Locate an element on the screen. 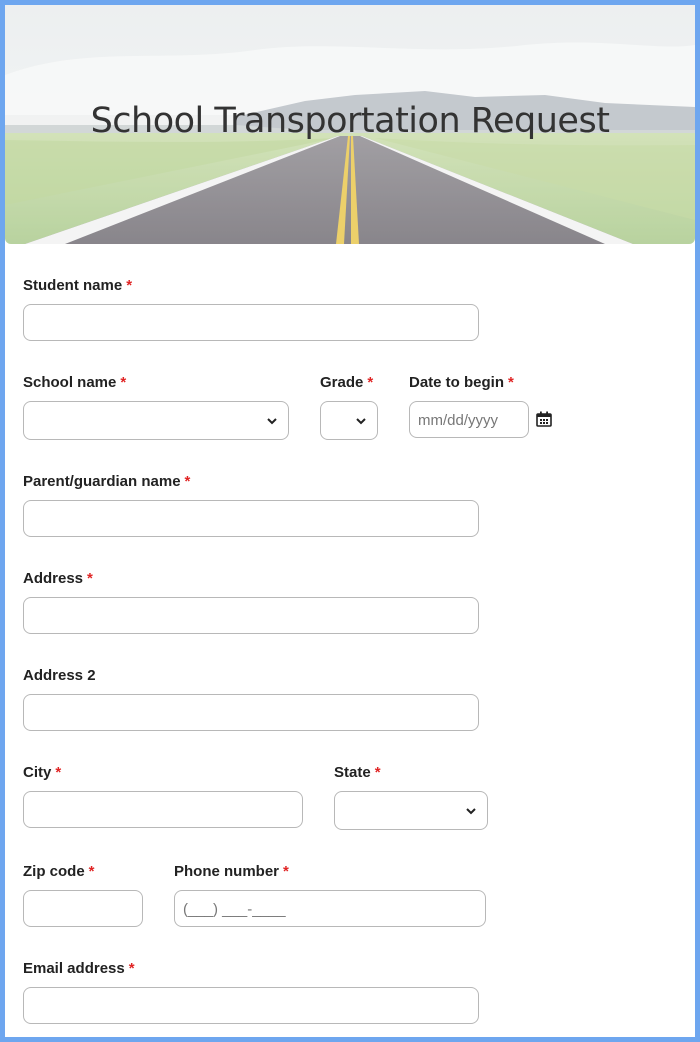 The width and height of the screenshot is (700, 1042). page-title: School Transportation Request is located at coordinates (350, 121).